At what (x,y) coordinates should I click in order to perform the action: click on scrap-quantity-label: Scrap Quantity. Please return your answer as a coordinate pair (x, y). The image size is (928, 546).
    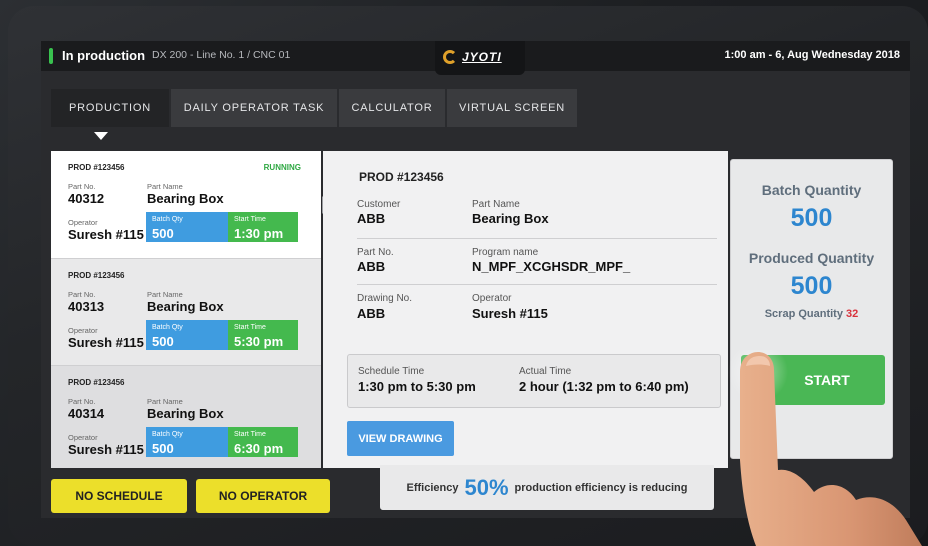
    Looking at the image, I should click on (803, 314).